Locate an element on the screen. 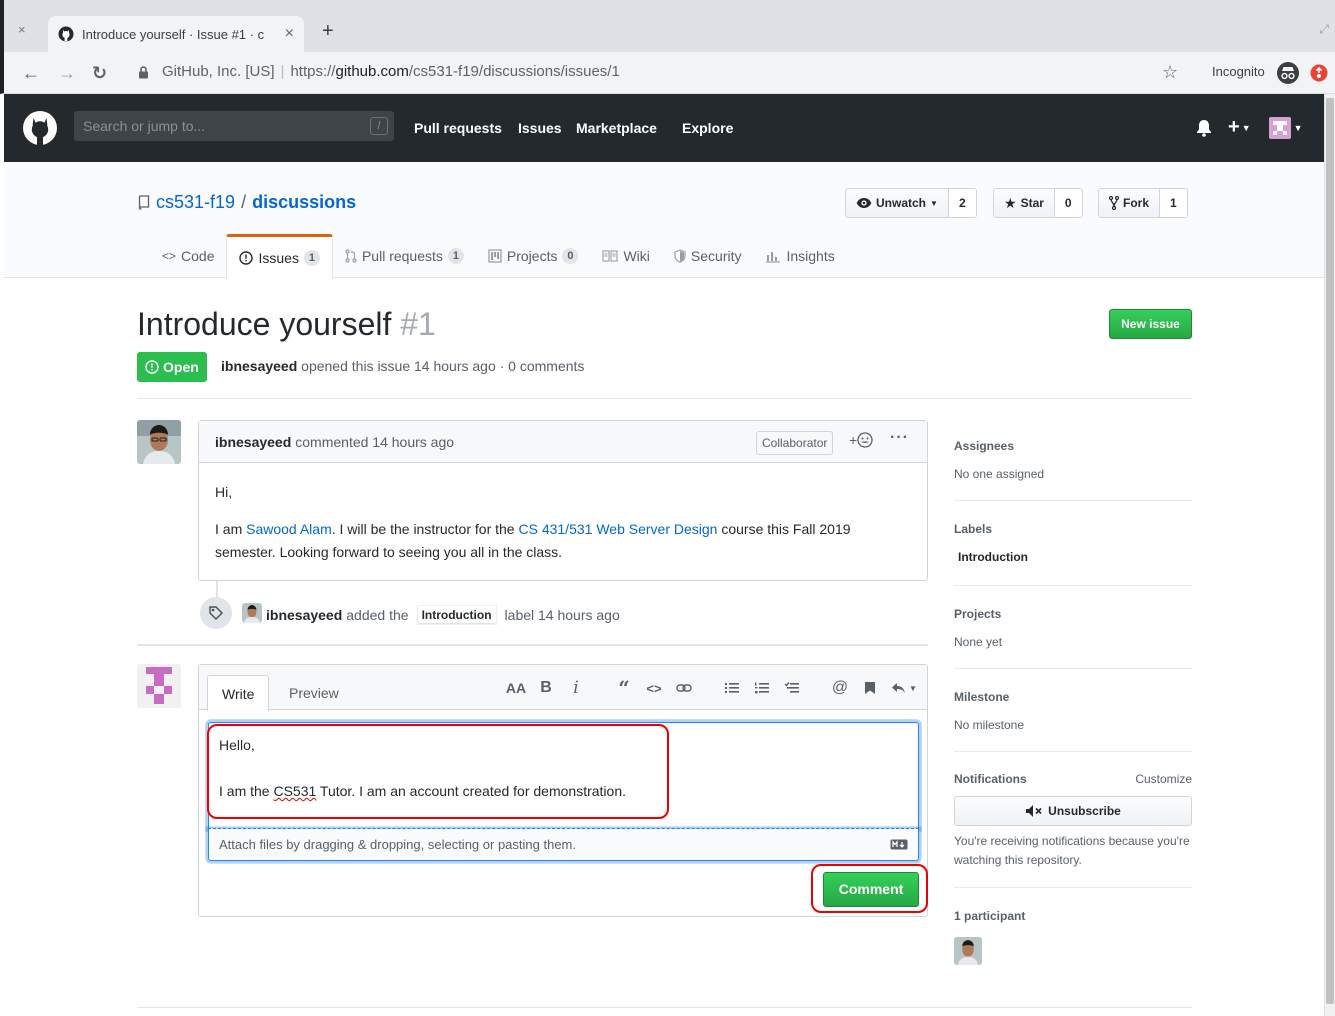 This screenshot has width=1335, height=1016. italic-icon: i is located at coordinates (576, 688).